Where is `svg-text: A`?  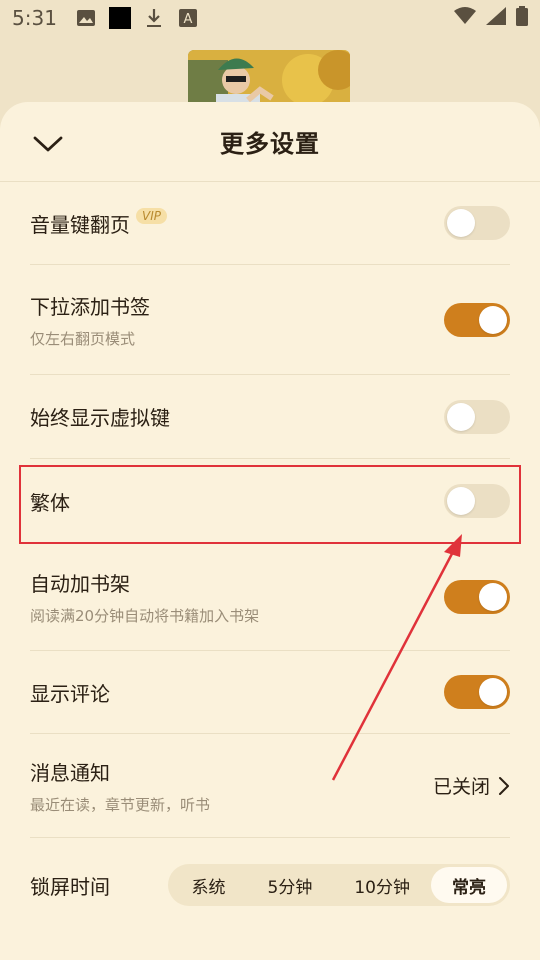 svg-text: A is located at coordinates (187, 19).